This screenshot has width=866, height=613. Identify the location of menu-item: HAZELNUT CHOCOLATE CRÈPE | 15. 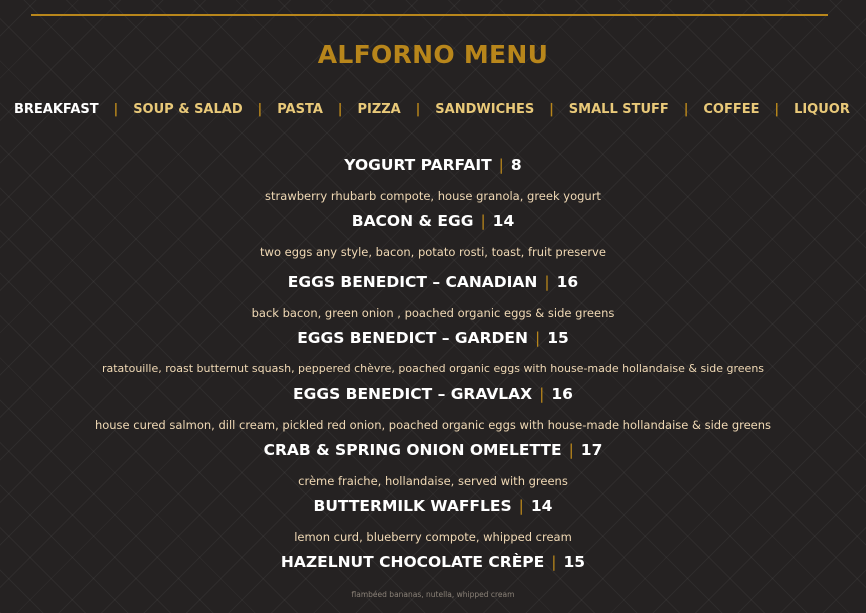
(433, 562).